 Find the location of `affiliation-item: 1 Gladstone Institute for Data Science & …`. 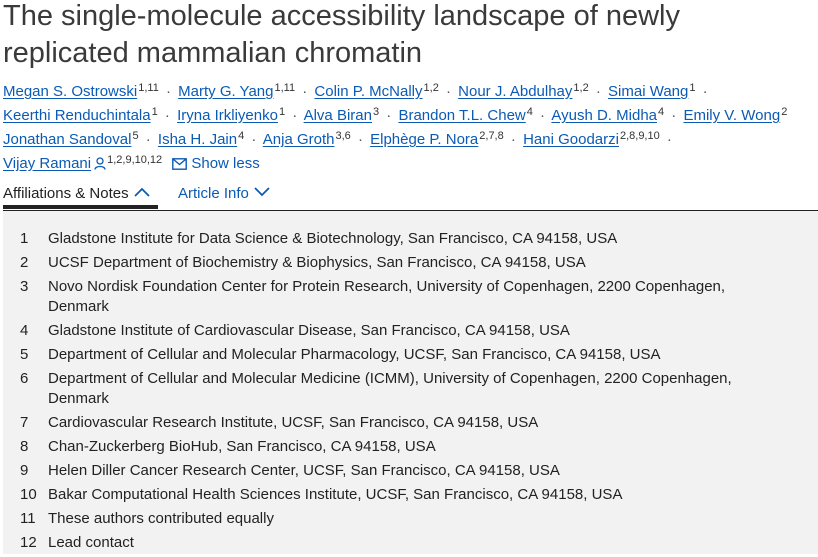

affiliation-item: 1 Gladstone Institute for Data Science & … is located at coordinates (410, 239).